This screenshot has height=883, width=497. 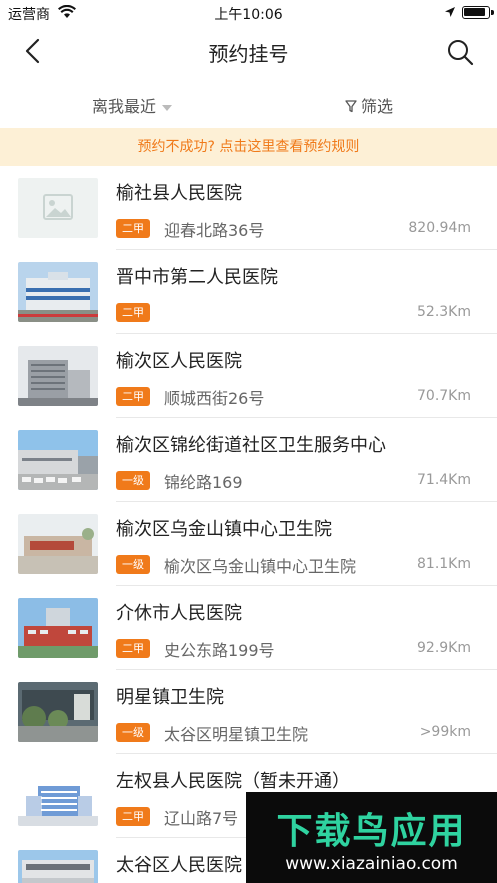 What do you see at coordinates (179, 361) in the screenshot?
I see `hospital-name: 榆次区人民医院` at bounding box center [179, 361].